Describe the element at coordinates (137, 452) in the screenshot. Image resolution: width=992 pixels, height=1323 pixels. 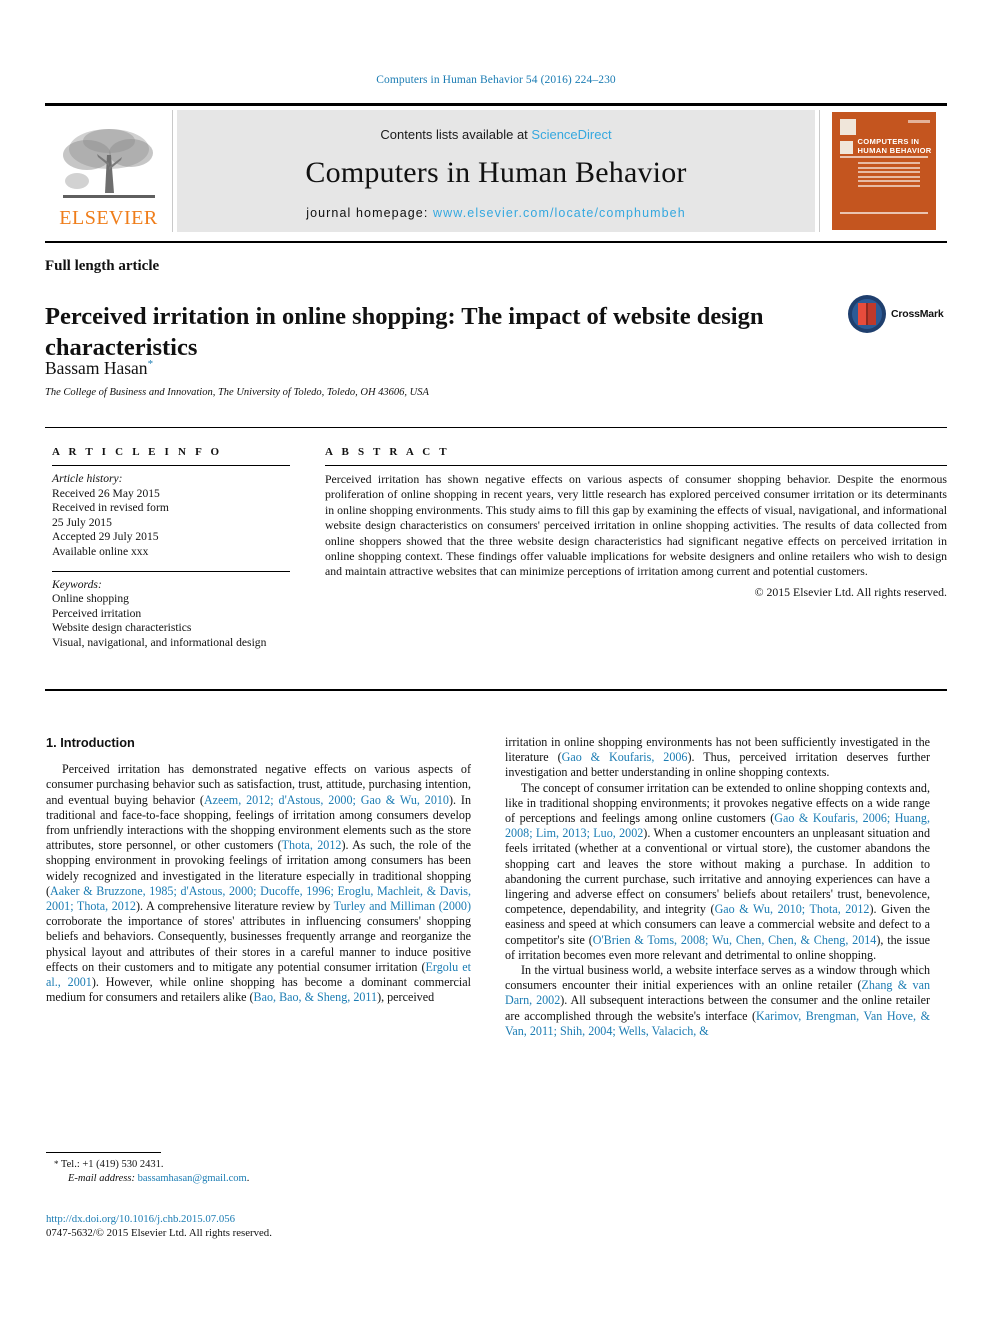
I see `article-info-heading: A R T I C L E I N F O` at that location.